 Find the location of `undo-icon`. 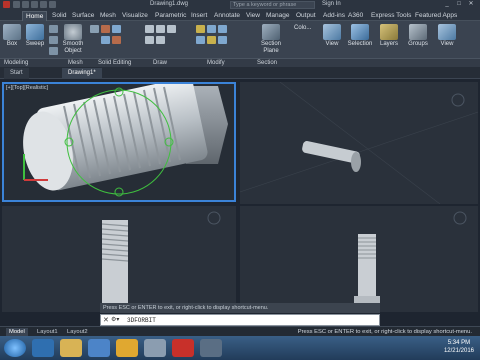

undo-icon is located at coordinates (43, 4).